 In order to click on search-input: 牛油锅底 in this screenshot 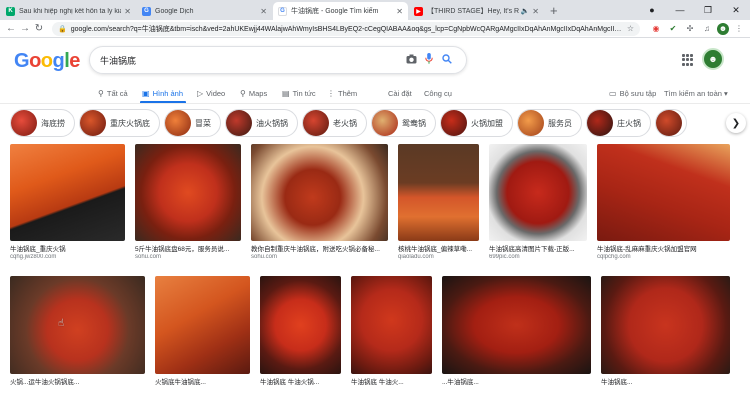, I will do `click(251, 60)`.